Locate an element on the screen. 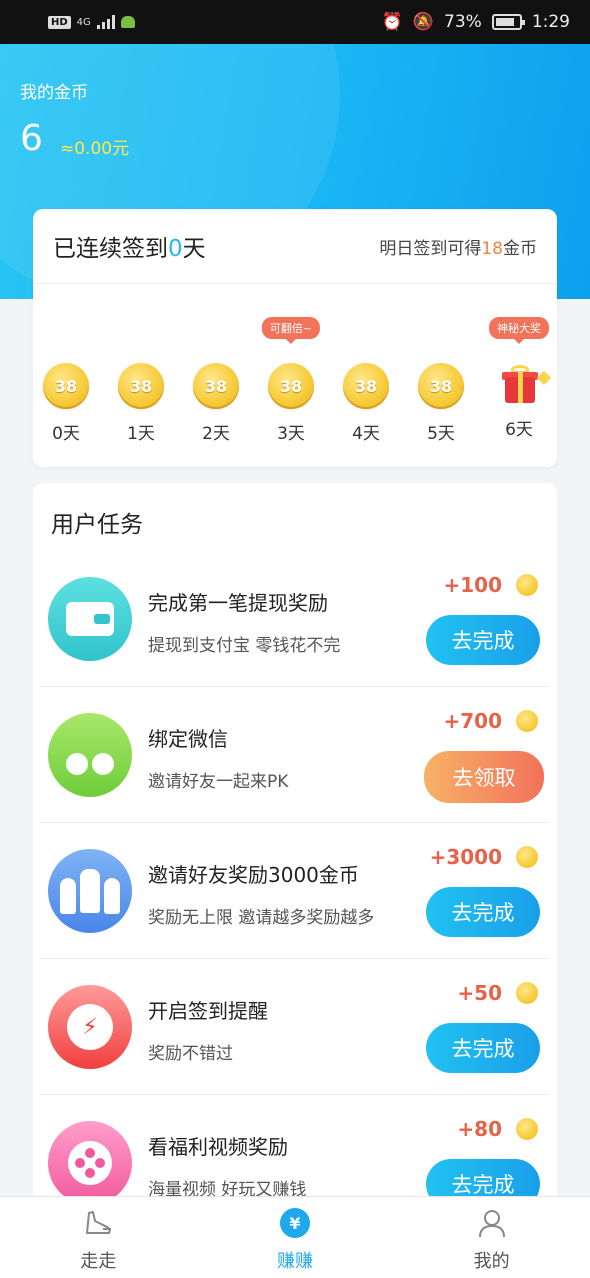 This screenshot has width=590, height=1278. task-item: 绑定微信 邀请好友一起来PK +700 去领取 is located at coordinates (295, 755).